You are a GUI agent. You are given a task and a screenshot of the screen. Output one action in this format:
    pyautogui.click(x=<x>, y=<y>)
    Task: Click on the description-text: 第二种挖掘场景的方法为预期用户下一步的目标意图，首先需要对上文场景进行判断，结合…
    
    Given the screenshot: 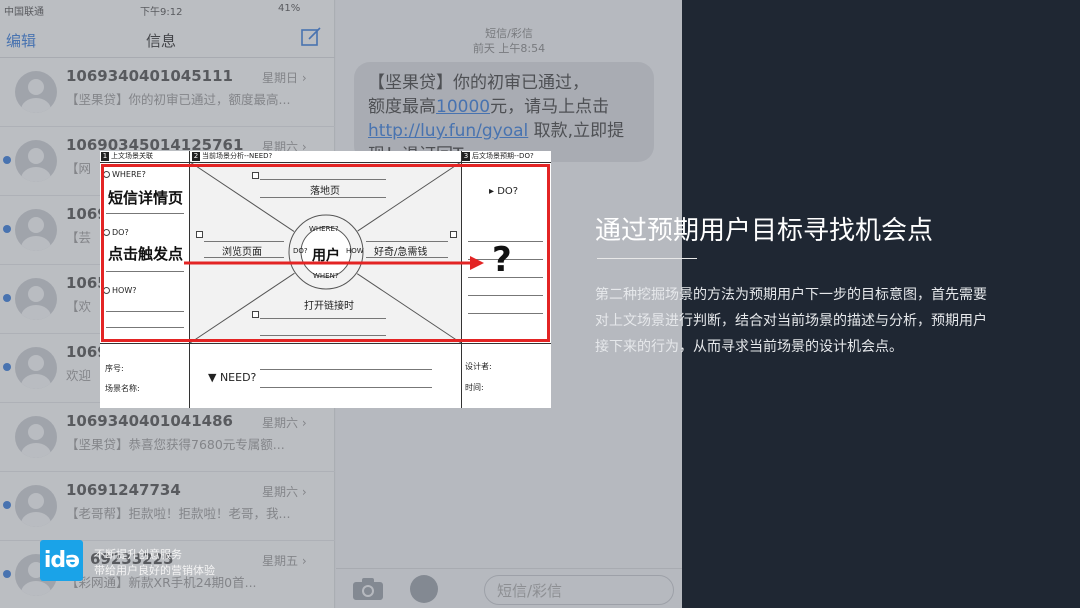 What is the action you would take?
    pyautogui.click(x=791, y=321)
    